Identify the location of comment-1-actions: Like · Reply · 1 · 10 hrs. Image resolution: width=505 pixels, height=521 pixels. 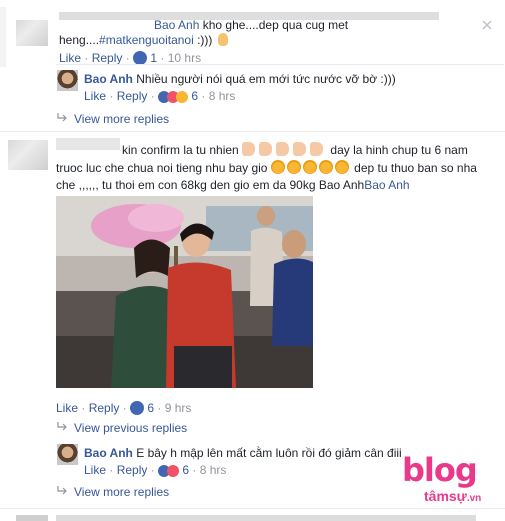
(130, 58).